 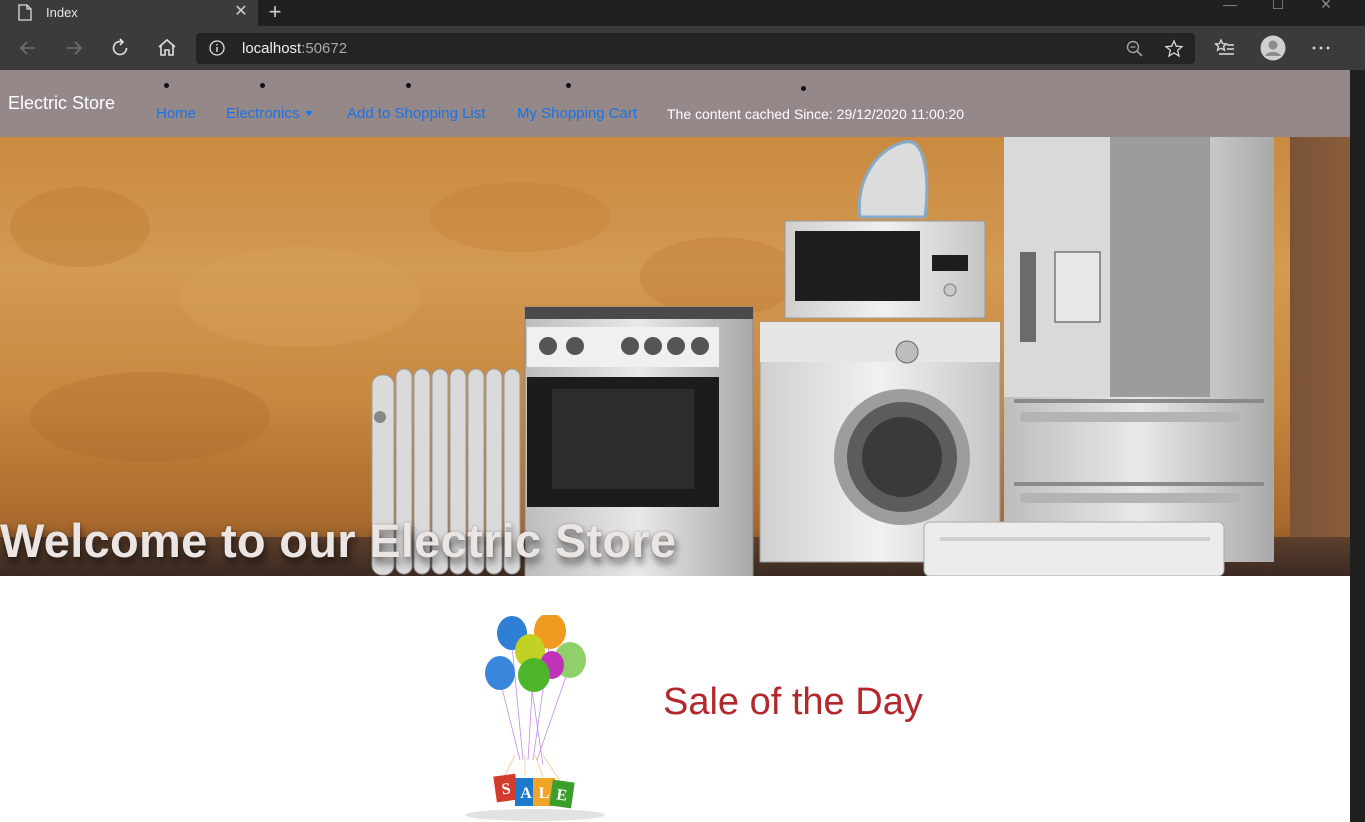 I want to click on new-tab-icon: +, so click(x=275, y=12).